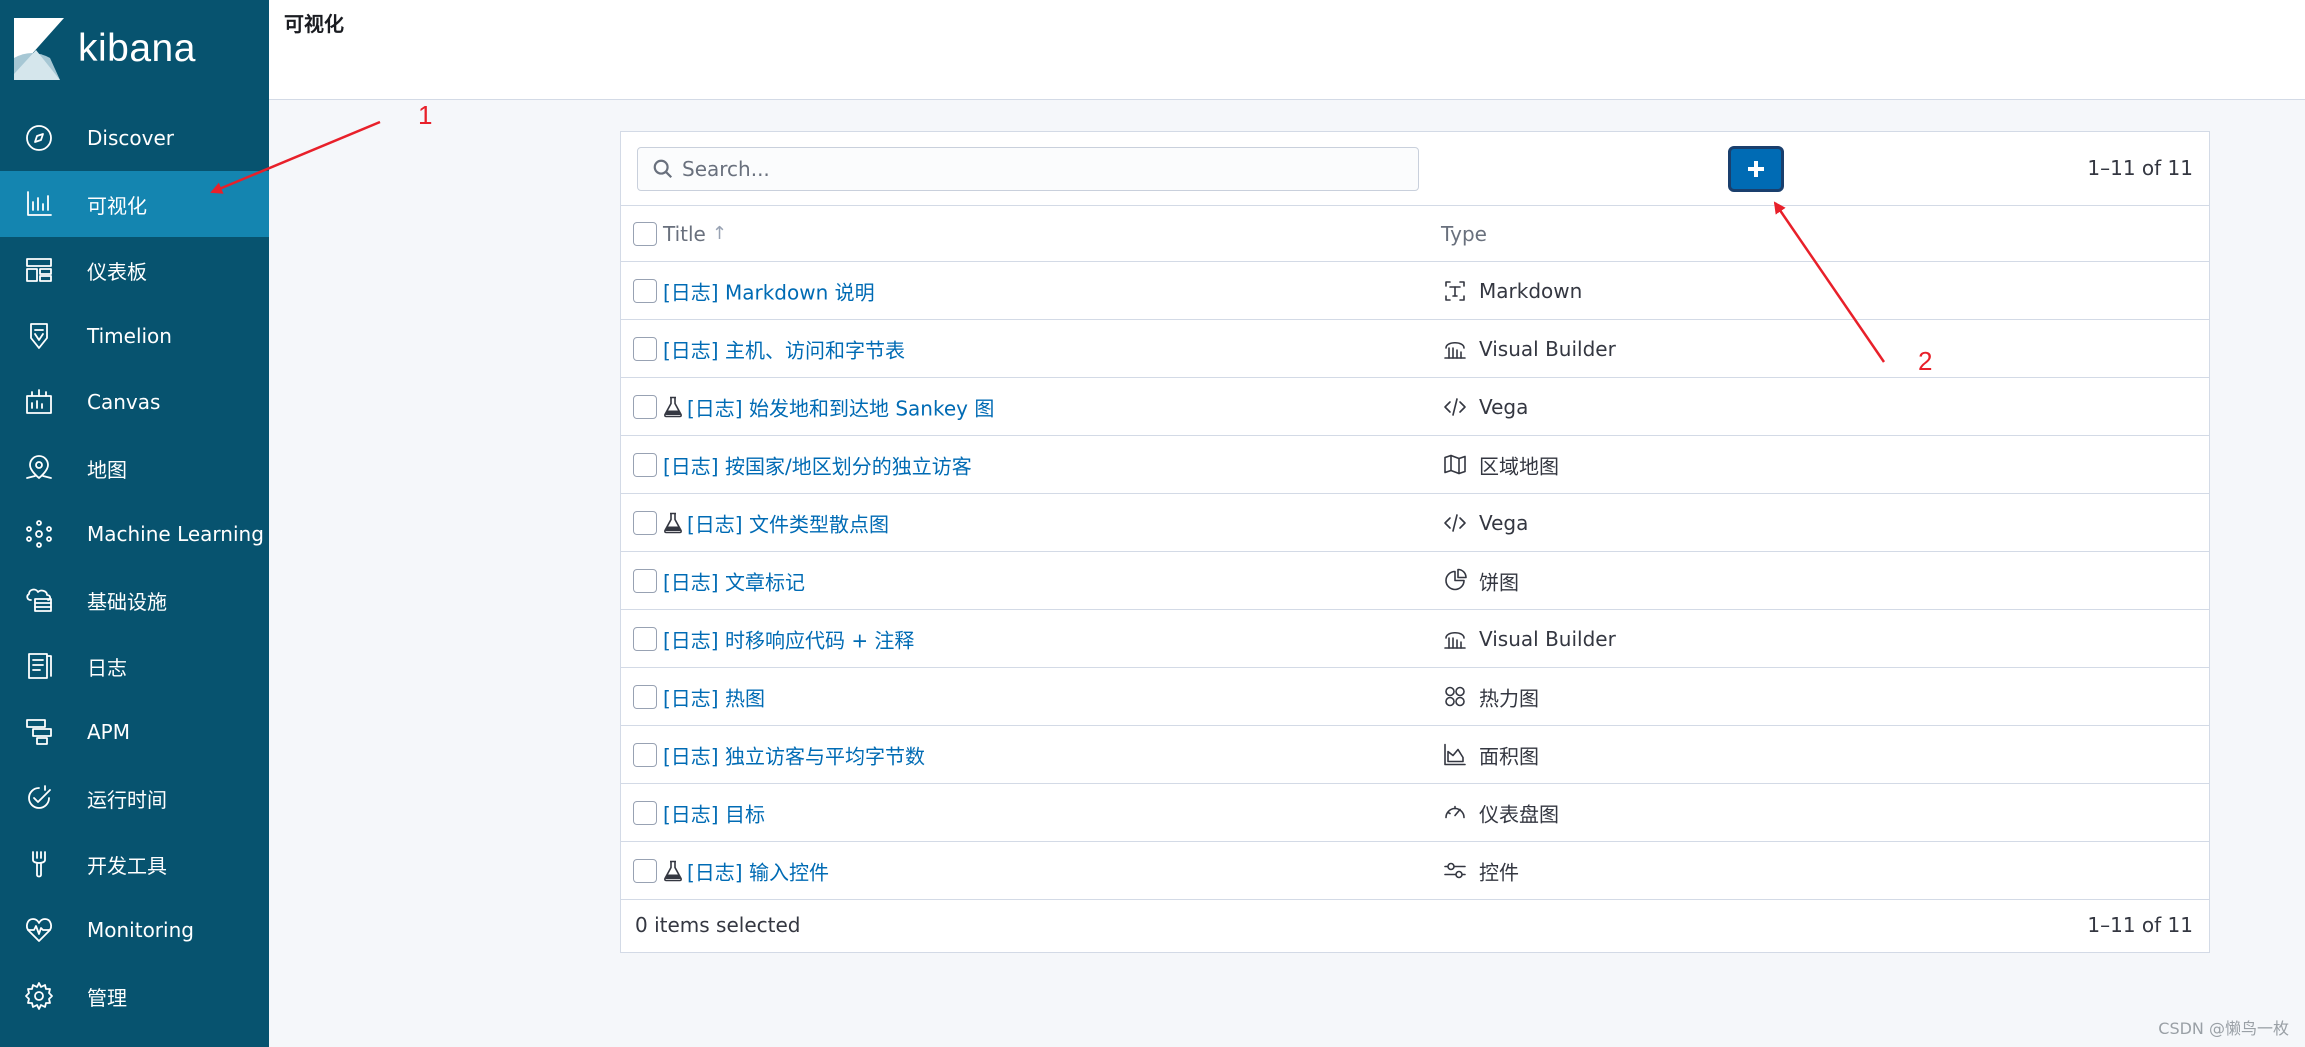 The image size is (2305, 1047). What do you see at coordinates (134, 270) in the screenshot?
I see `sidebar-item-2: 仪表板` at bounding box center [134, 270].